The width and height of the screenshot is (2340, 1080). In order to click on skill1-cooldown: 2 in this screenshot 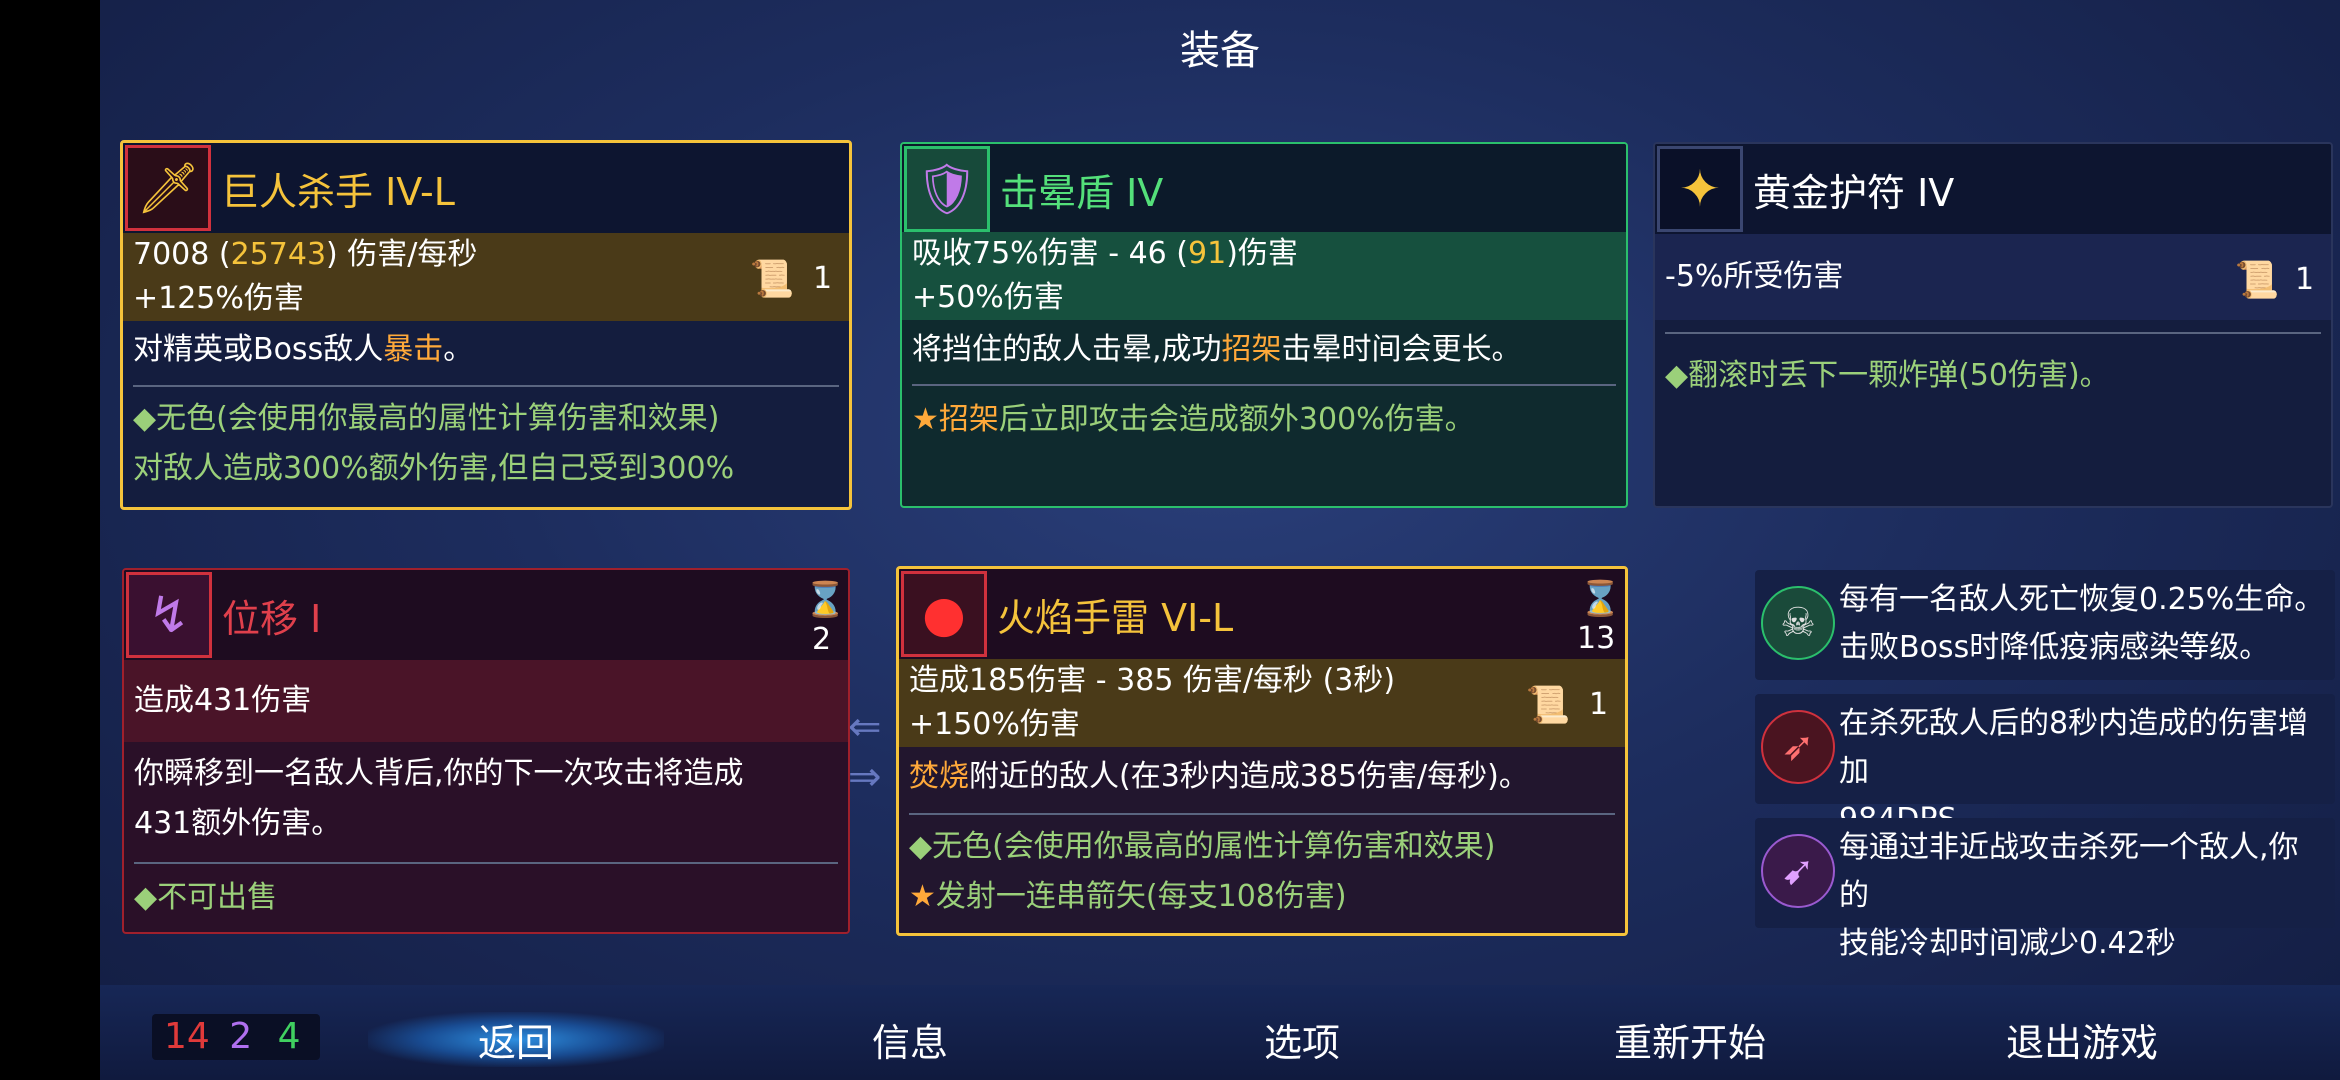, I will do `click(822, 639)`.